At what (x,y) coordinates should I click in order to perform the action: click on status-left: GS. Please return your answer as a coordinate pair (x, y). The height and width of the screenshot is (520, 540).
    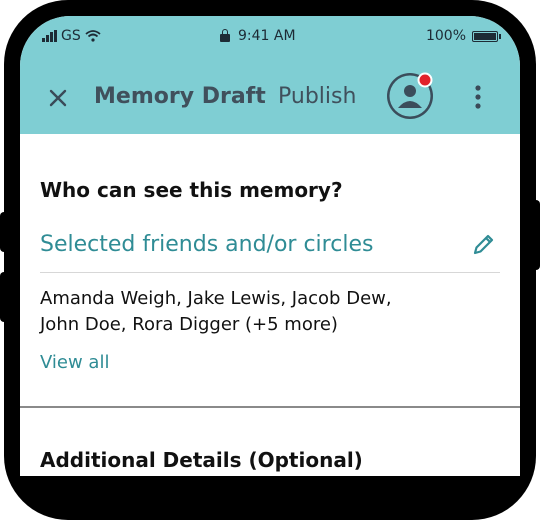
    Looking at the image, I should click on (71, 36).